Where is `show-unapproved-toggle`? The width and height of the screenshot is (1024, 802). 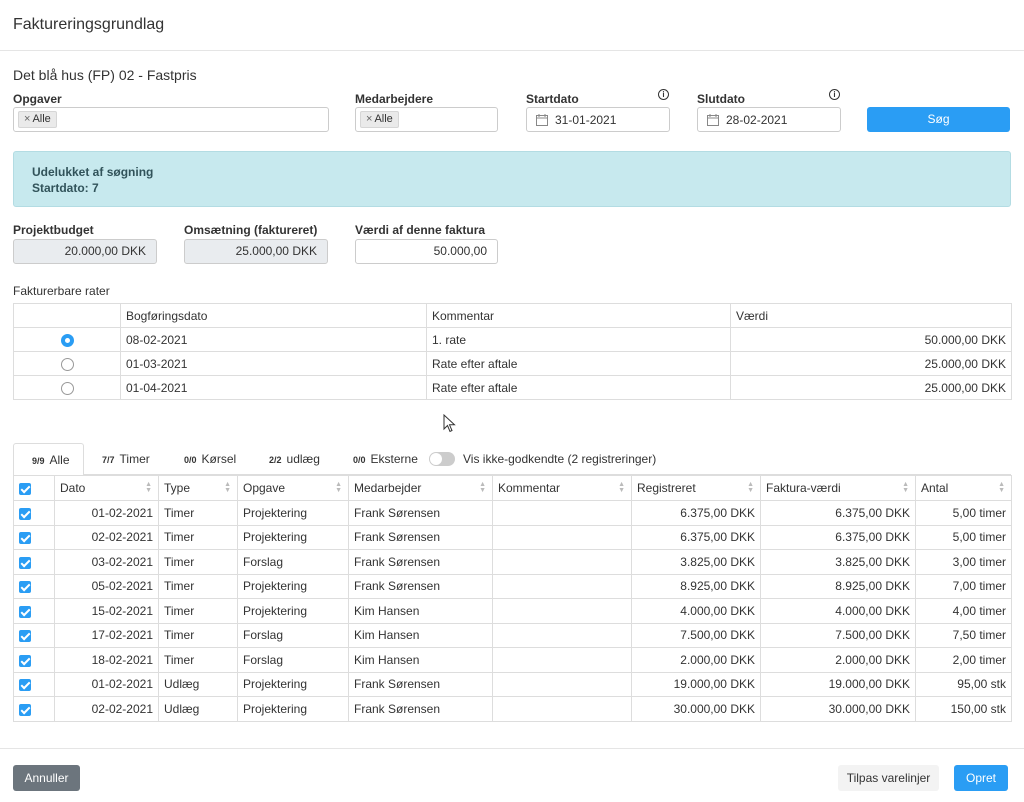
show-unapproved-toggle is located at coordinates (442, 459).